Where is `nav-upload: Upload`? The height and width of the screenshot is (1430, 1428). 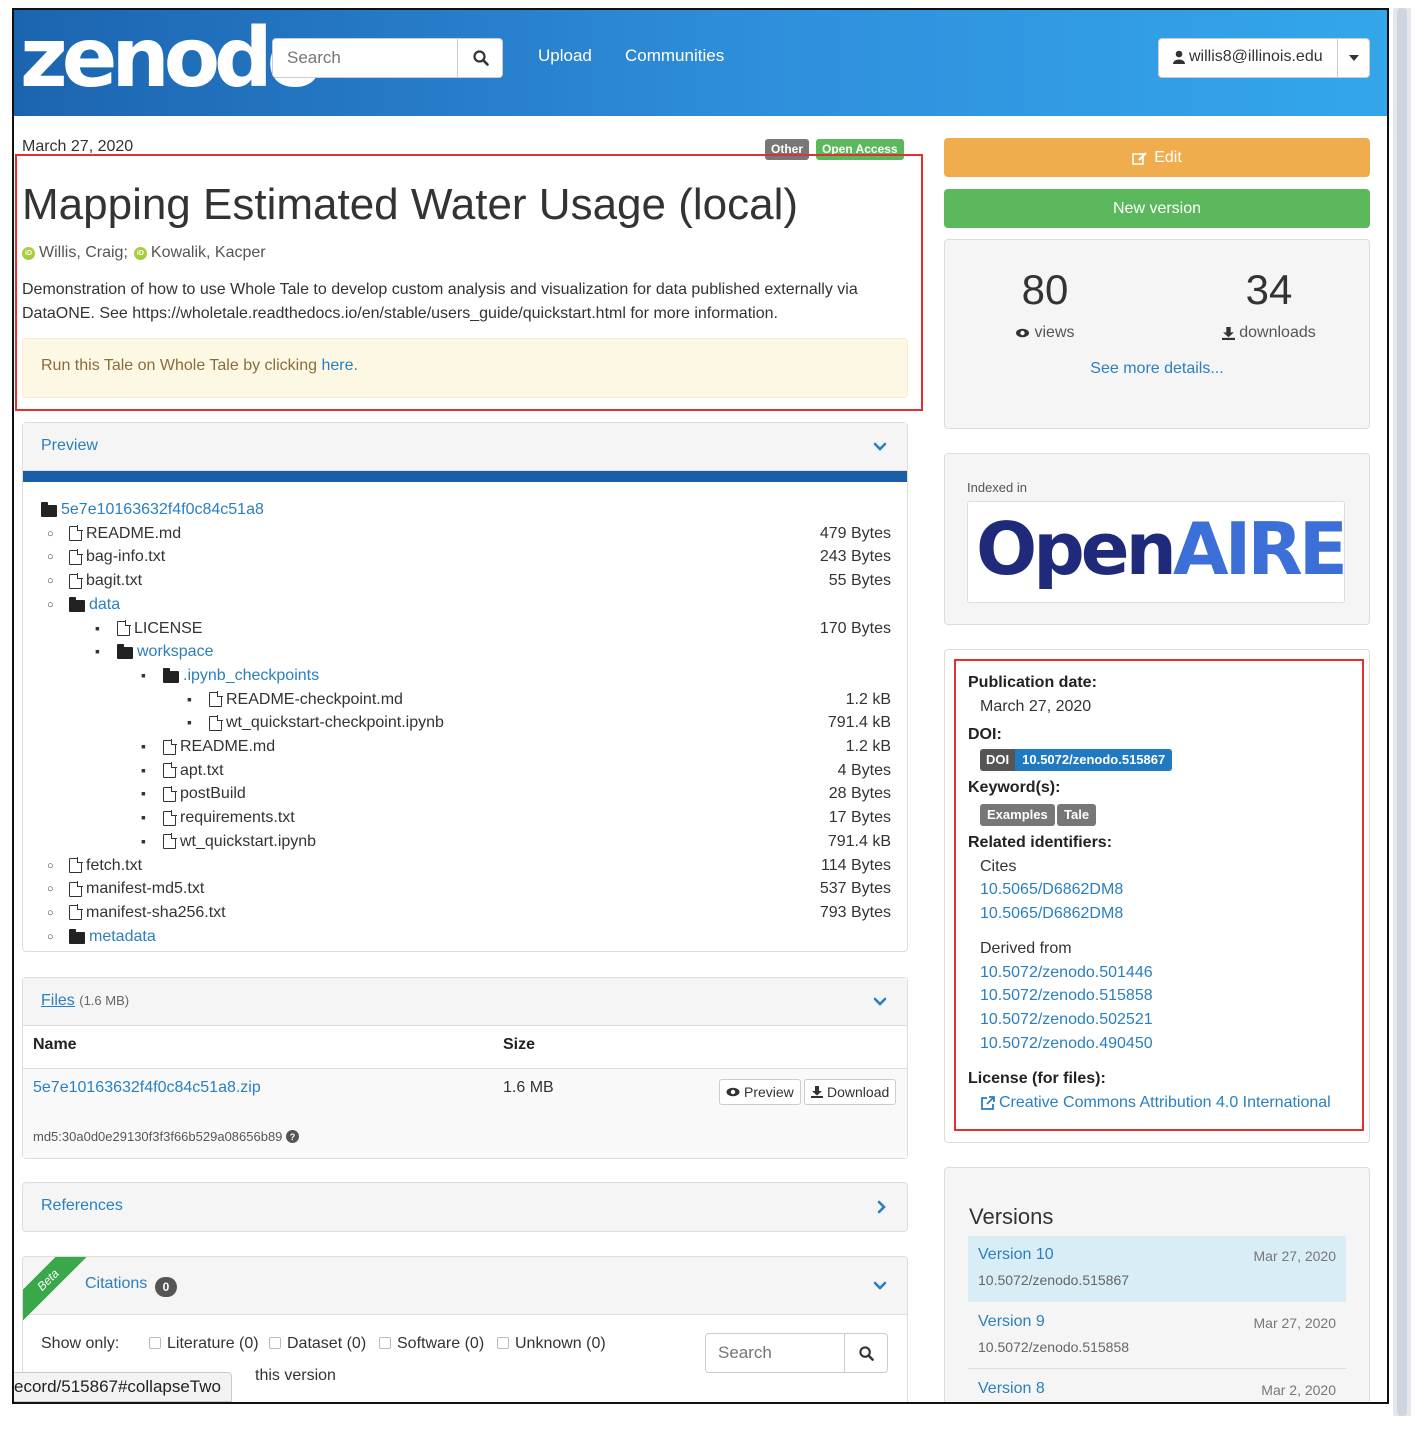 nav-upload: Upload is located at coordinates (565, 56).